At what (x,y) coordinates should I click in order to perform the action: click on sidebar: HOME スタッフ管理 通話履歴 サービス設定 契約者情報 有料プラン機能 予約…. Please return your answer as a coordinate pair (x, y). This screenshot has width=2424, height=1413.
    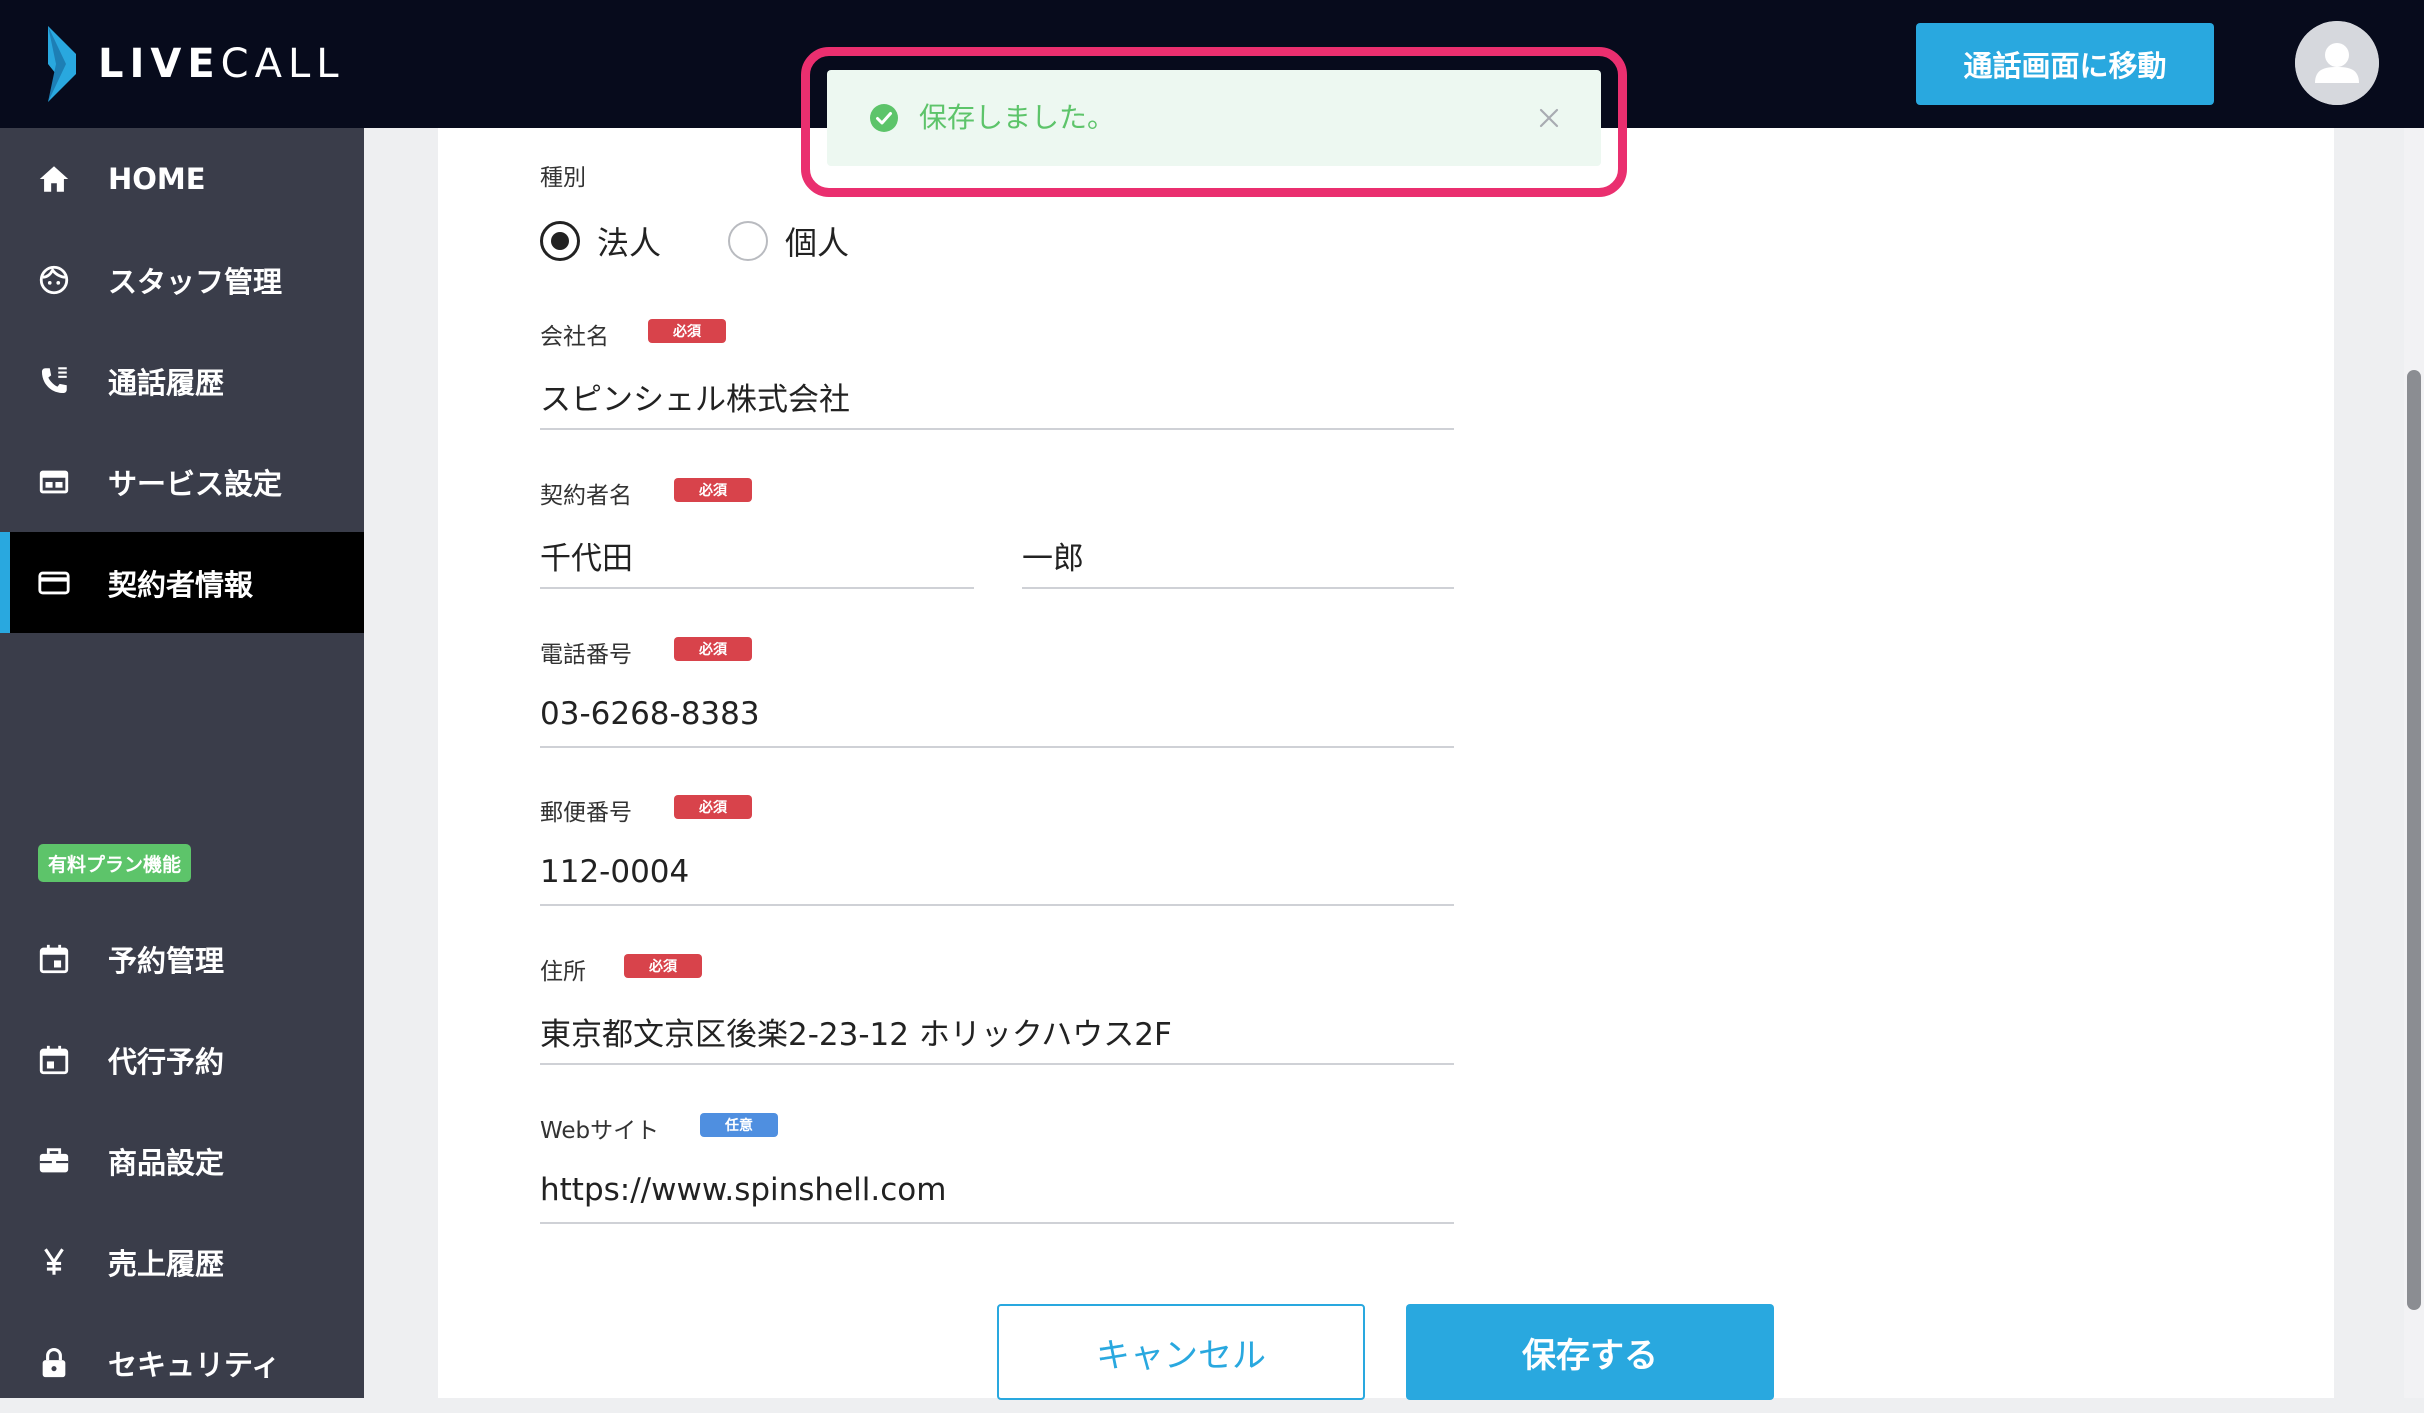
    Looking at the image, I should click on (182, 763).